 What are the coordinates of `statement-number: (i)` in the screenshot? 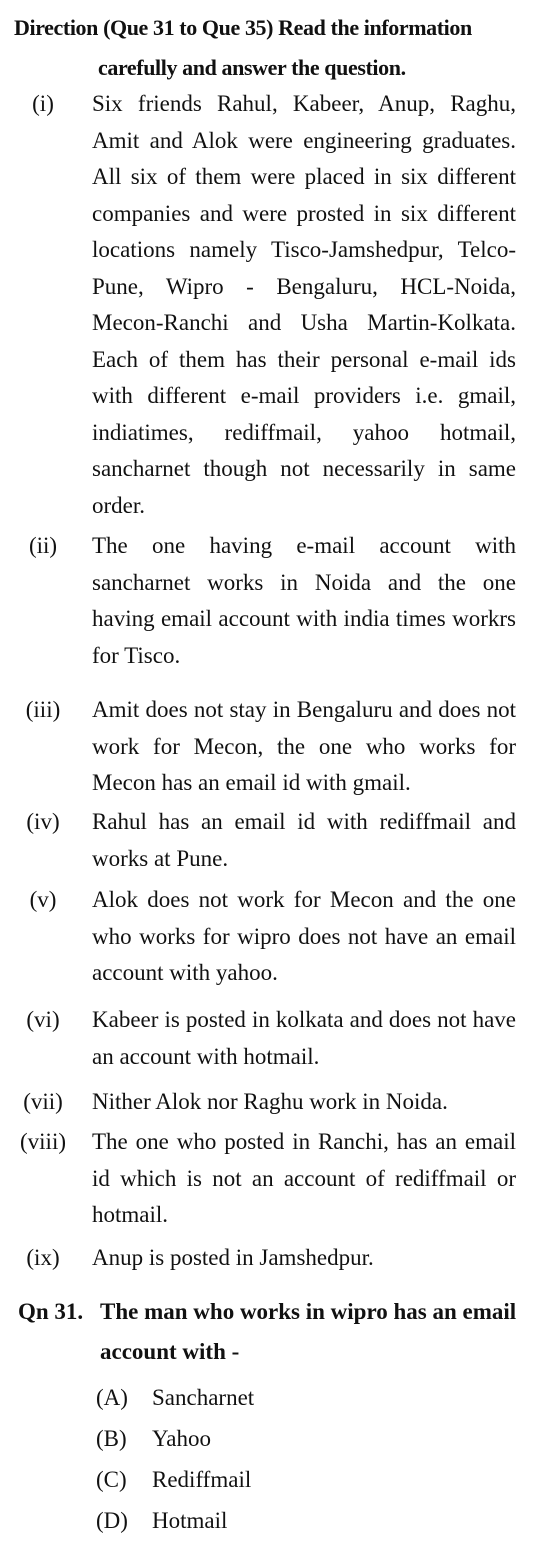 It's located at (43, 103).